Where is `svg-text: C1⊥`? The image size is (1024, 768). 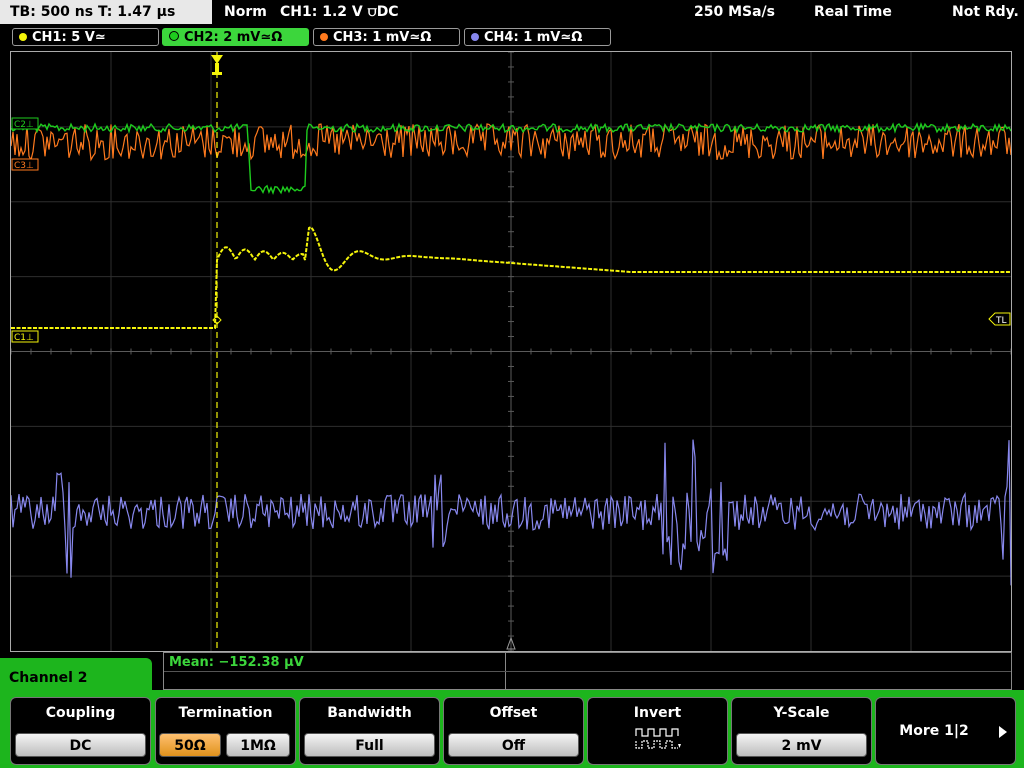 svg-text: C1⊥ is located at coordinates (24, 338).